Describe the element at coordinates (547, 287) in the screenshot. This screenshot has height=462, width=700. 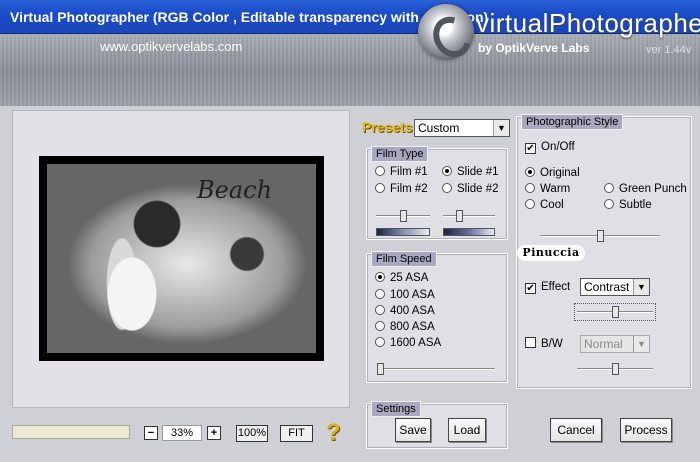
I see `effect-checkbox: ✔ Effect` at that location.